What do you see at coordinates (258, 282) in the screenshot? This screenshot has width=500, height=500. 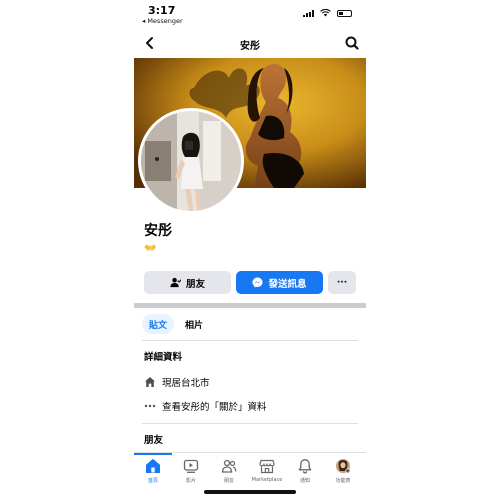 I see `messenger-icon` at bounding box center [258, 282].